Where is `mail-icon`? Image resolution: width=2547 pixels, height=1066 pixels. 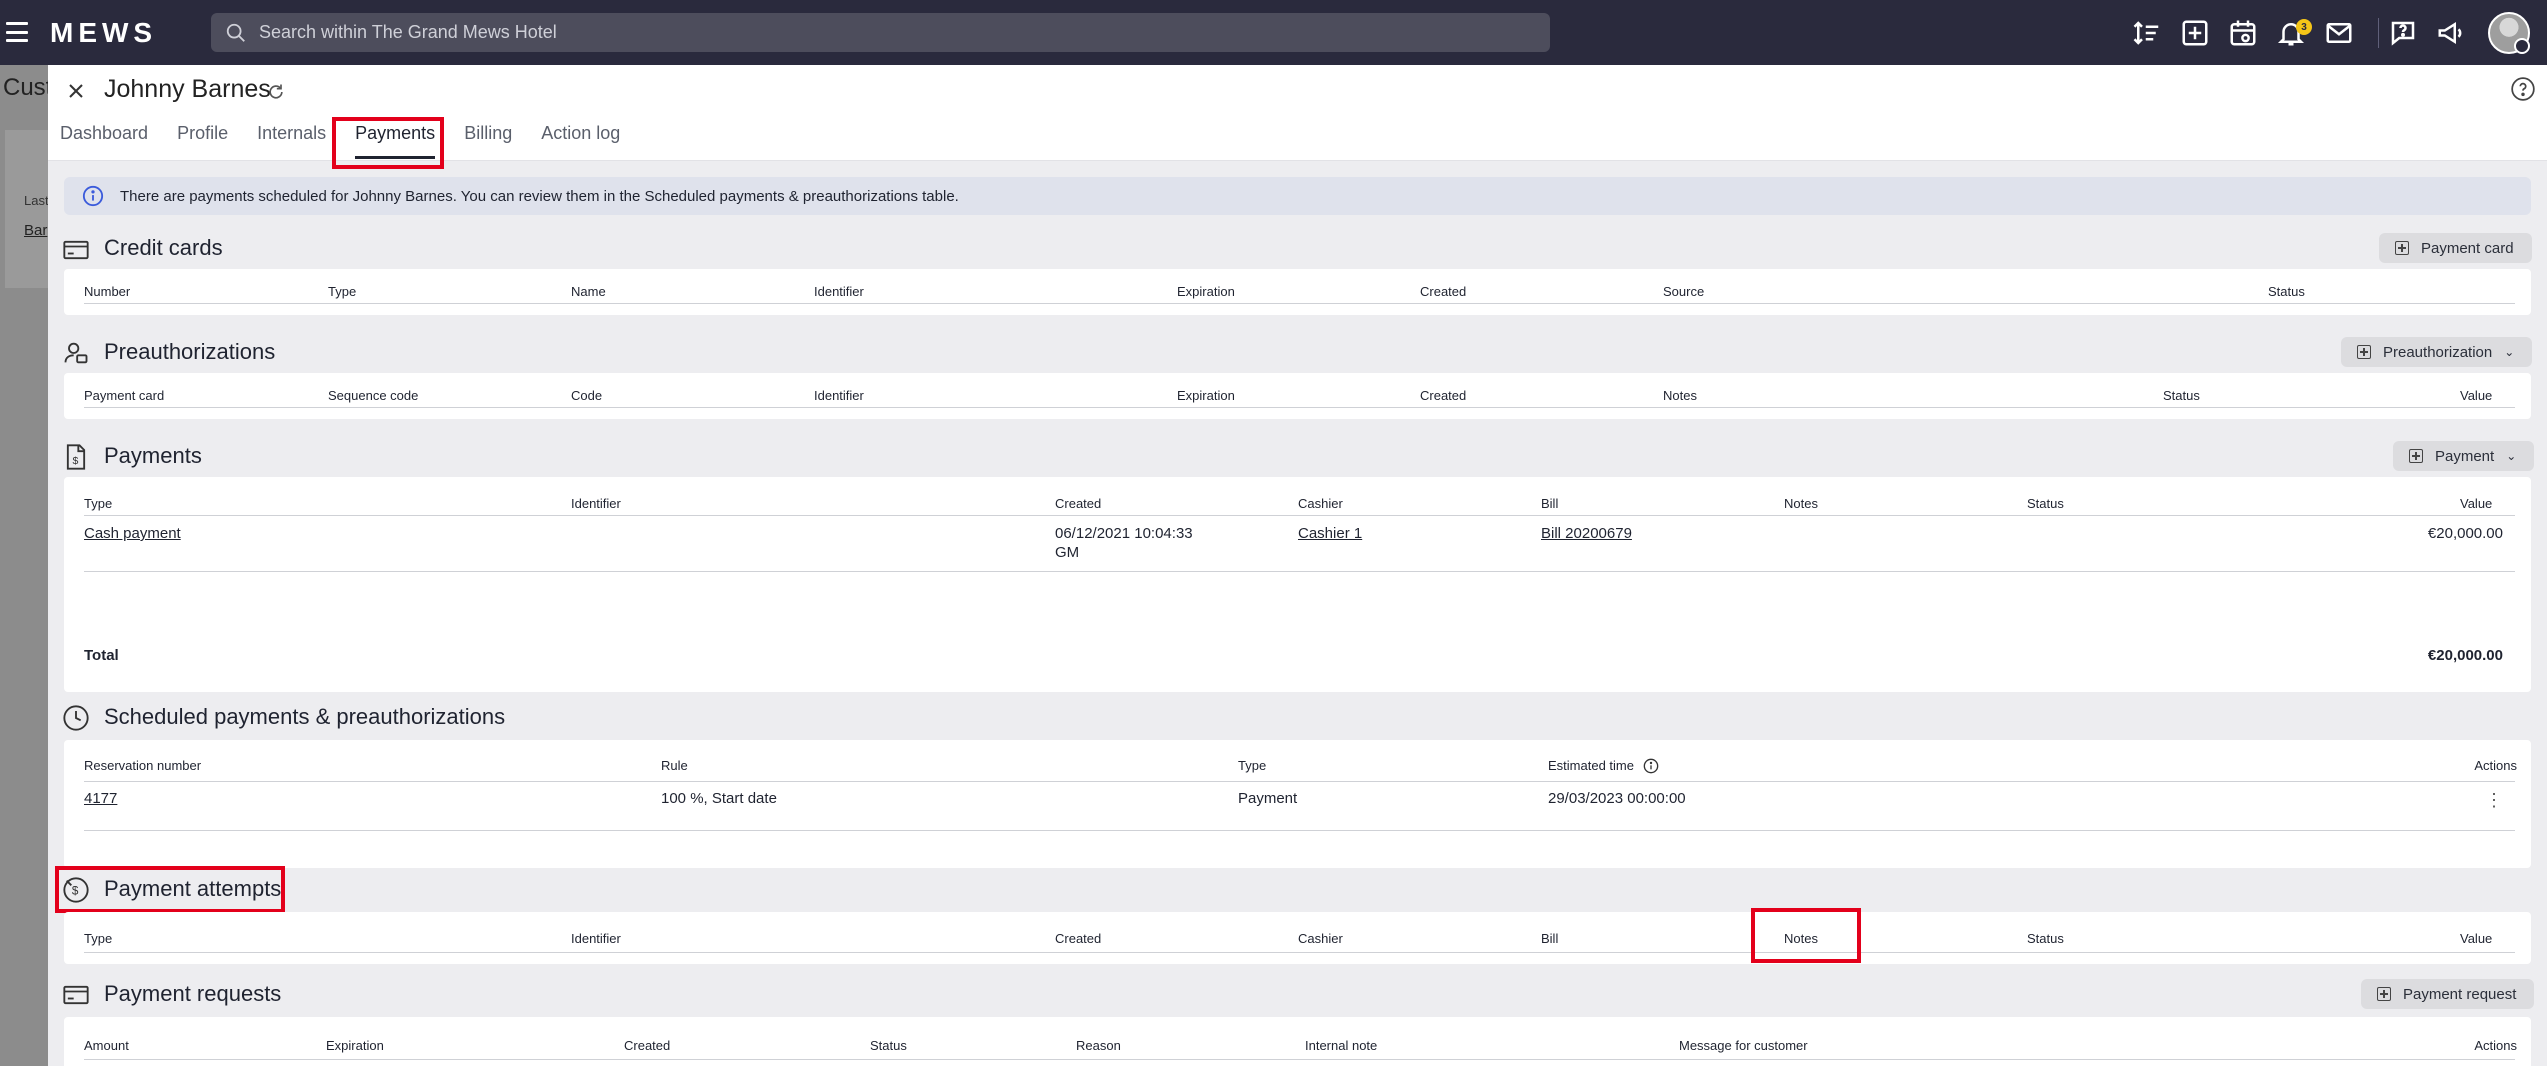 mail-icon is located at coordinates (2339, 33).